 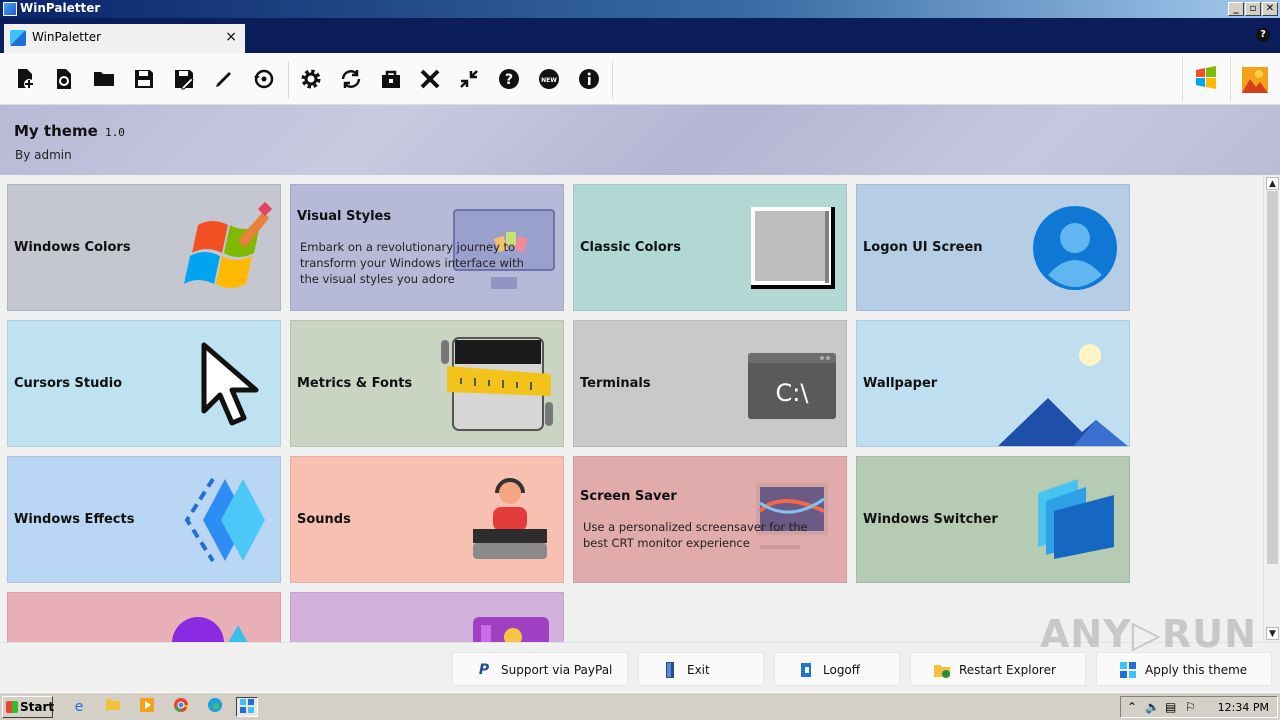 I want to click on card-title: Windows Switcher, so click(x=930, y=519).